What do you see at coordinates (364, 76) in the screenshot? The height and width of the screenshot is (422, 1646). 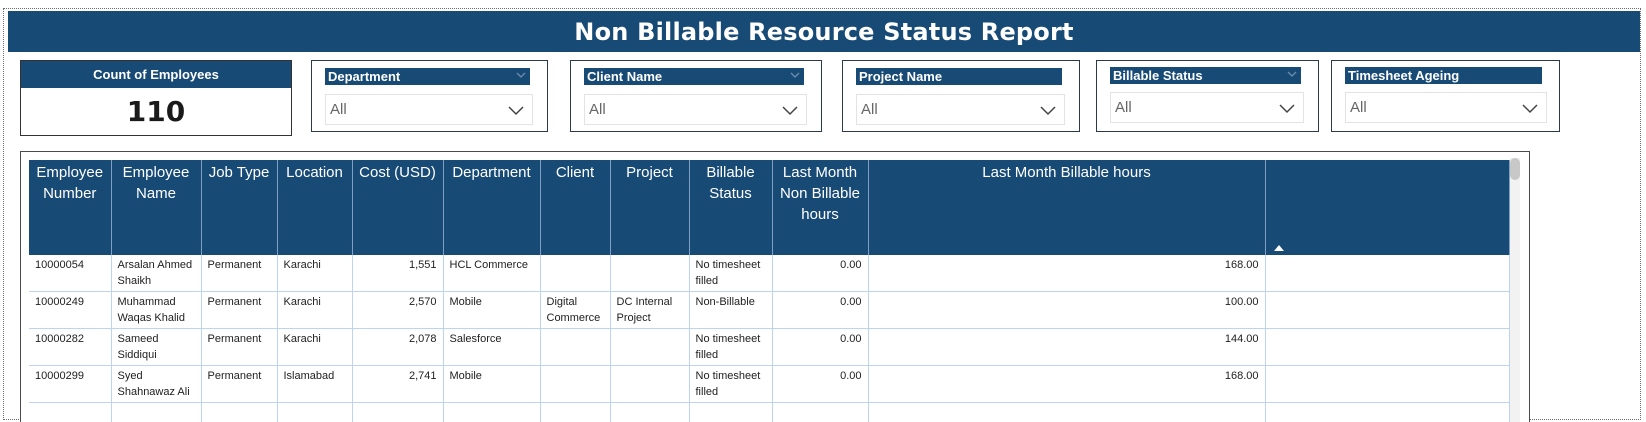 I see `slicer-title-label: Department` at bounding box center [364, 76].